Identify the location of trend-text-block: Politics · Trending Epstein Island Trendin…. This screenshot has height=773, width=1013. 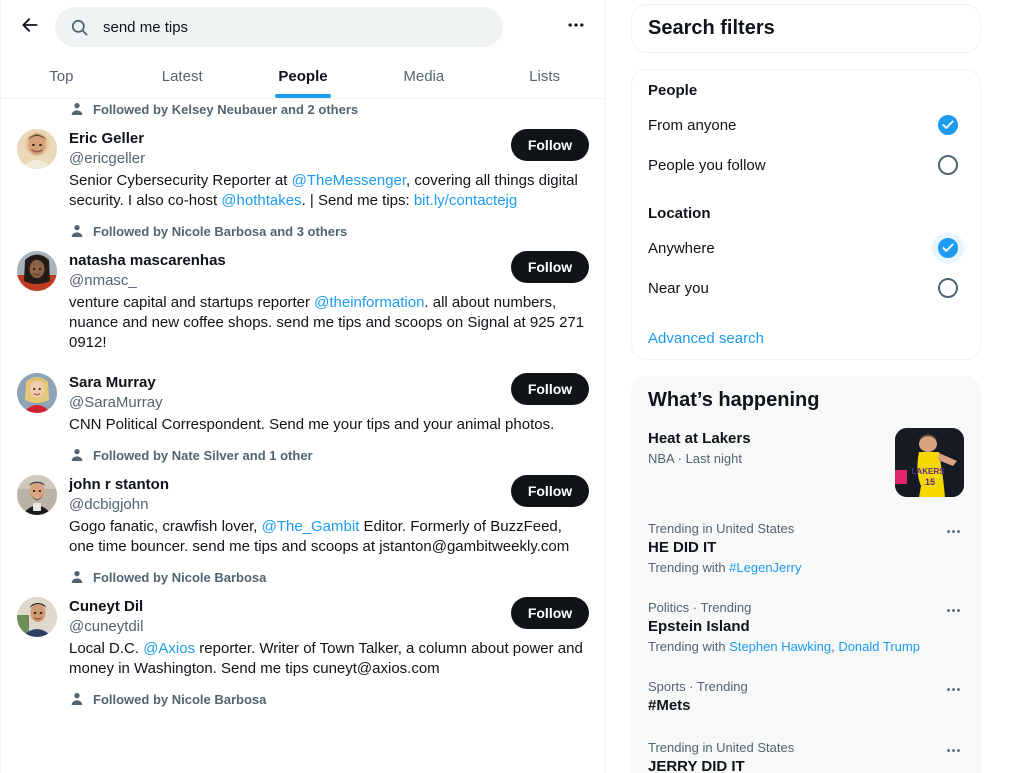
(792, 627).